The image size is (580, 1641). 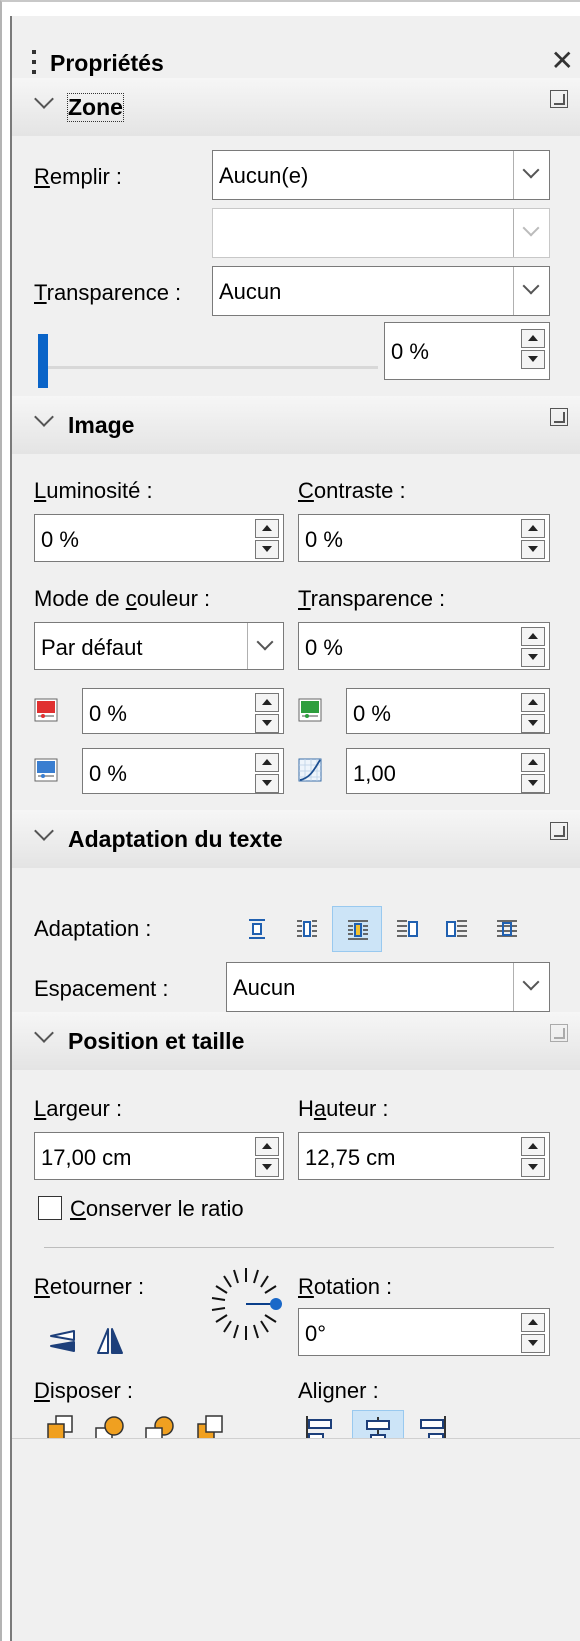 I want to click on green-channel-icon, so click(x=310, y=710).